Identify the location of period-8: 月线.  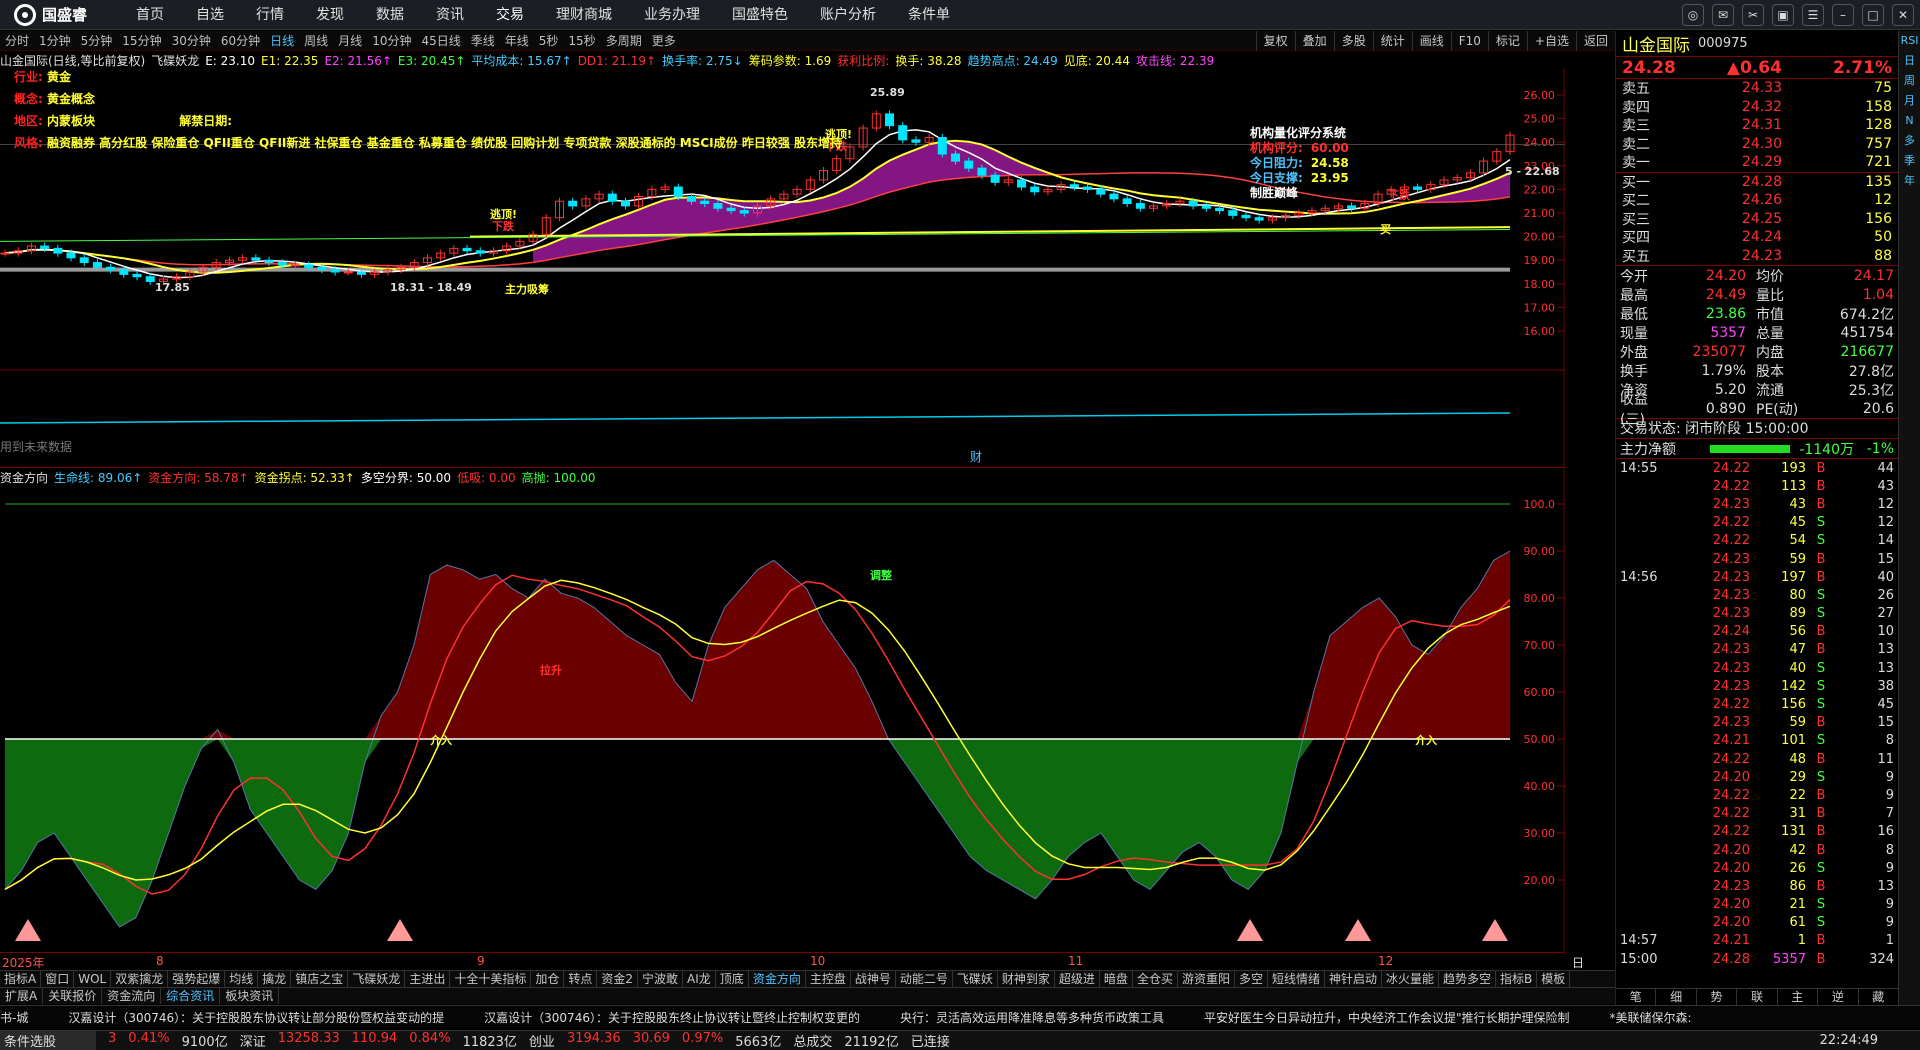
(350, 40).